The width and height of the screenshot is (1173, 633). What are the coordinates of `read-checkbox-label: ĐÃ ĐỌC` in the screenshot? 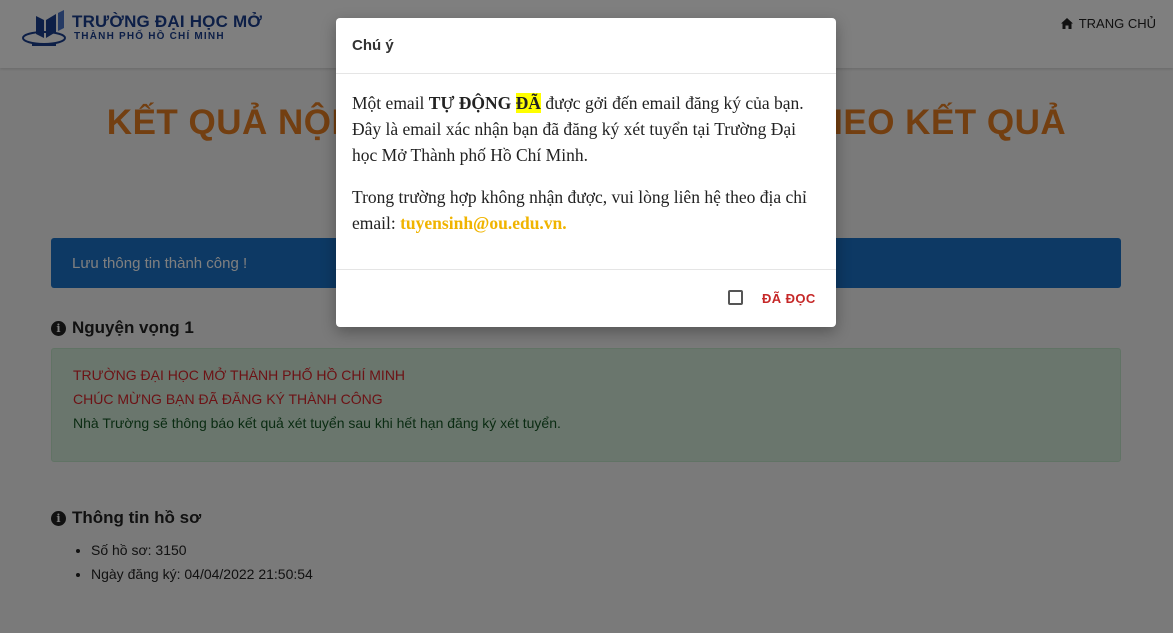 It's located at (789, 298).